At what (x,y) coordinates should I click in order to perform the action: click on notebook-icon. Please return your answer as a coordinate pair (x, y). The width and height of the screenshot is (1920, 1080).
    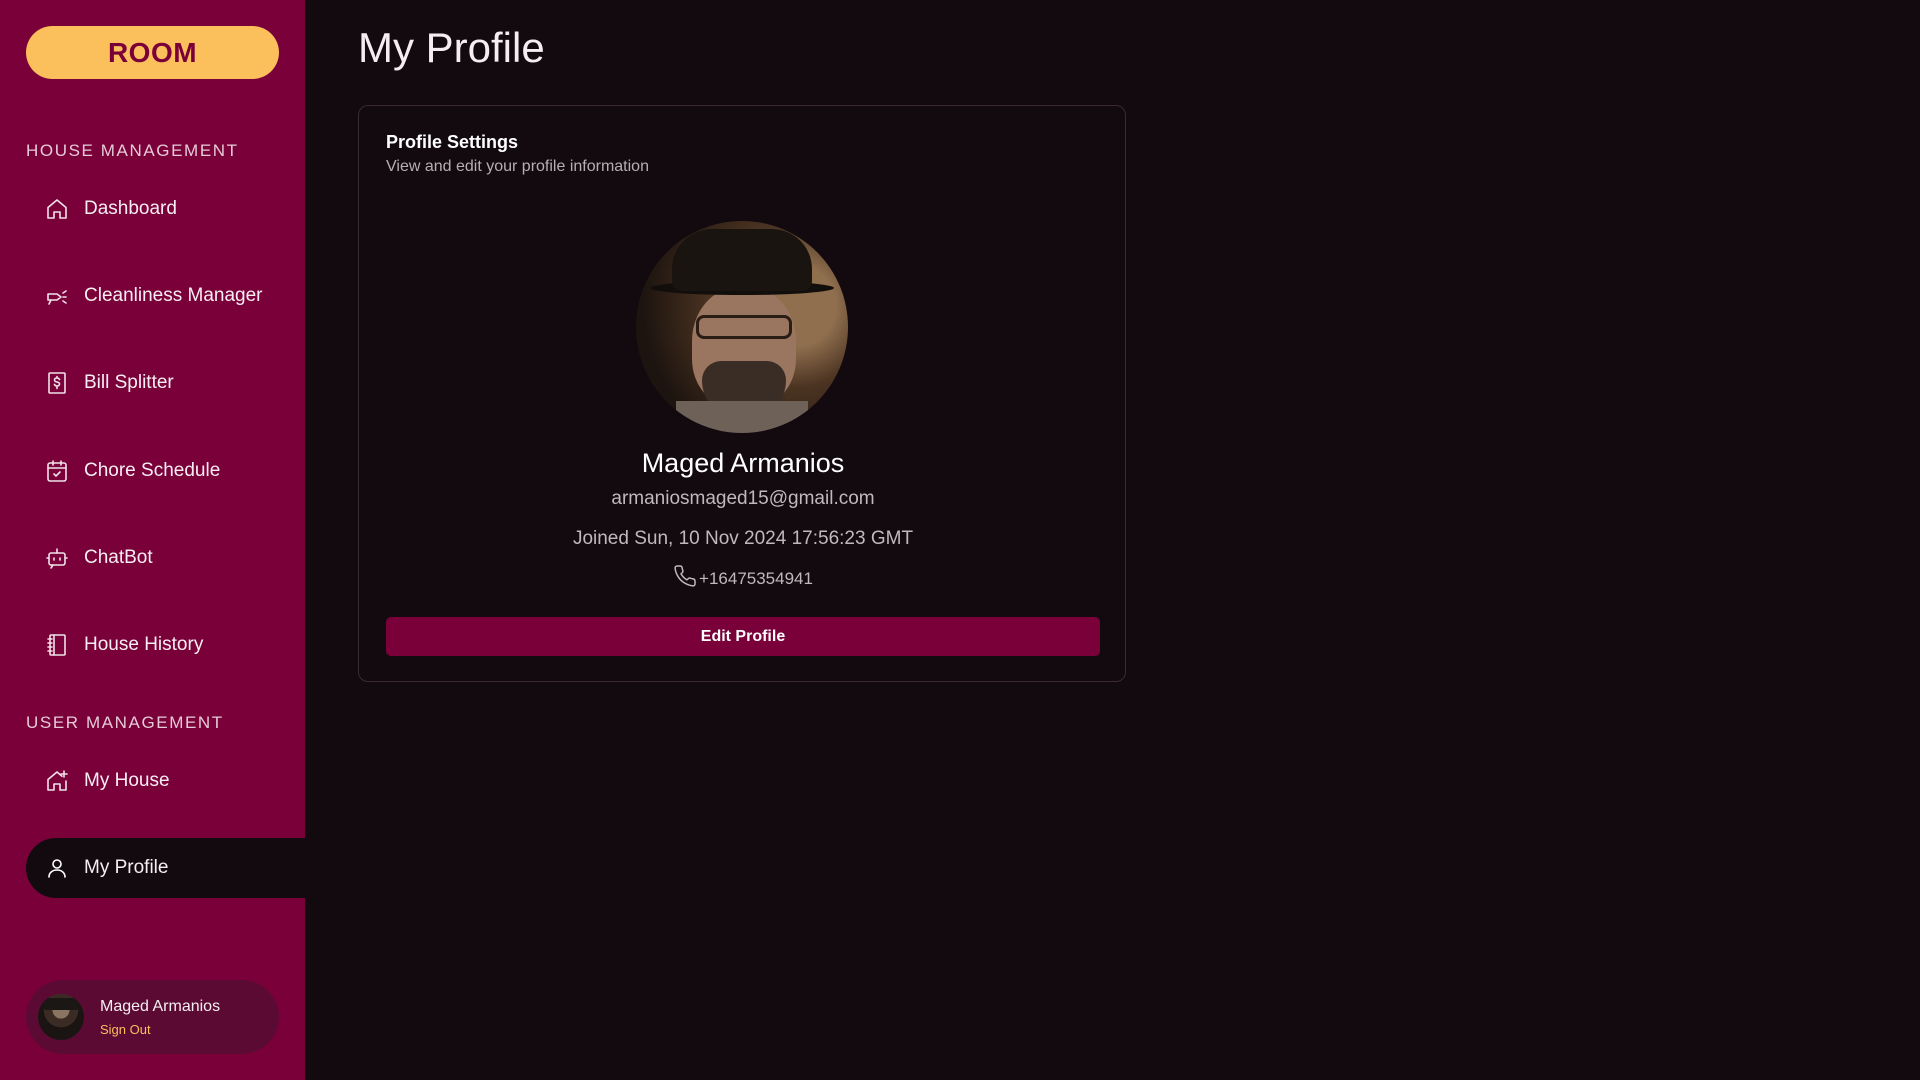
    Looking at the image, I should click on (57, 645).